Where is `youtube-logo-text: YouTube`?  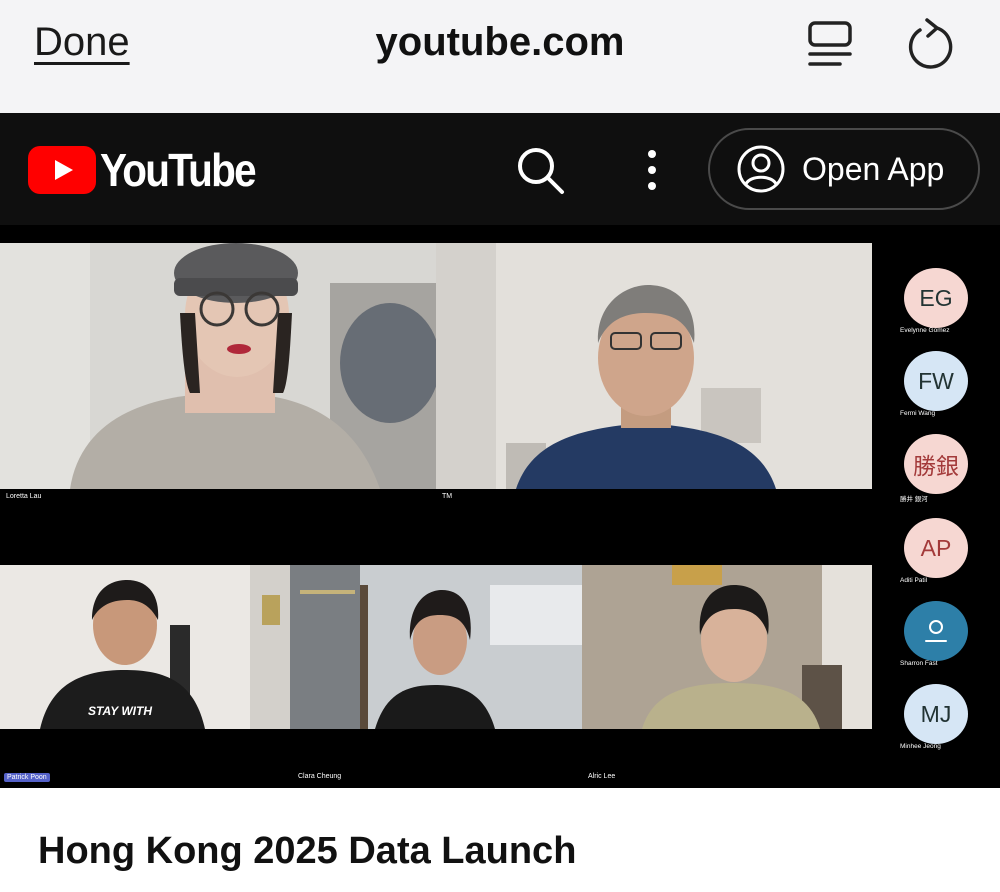 youtube-logo-text: YouTube is located at coordinates (178, 170).